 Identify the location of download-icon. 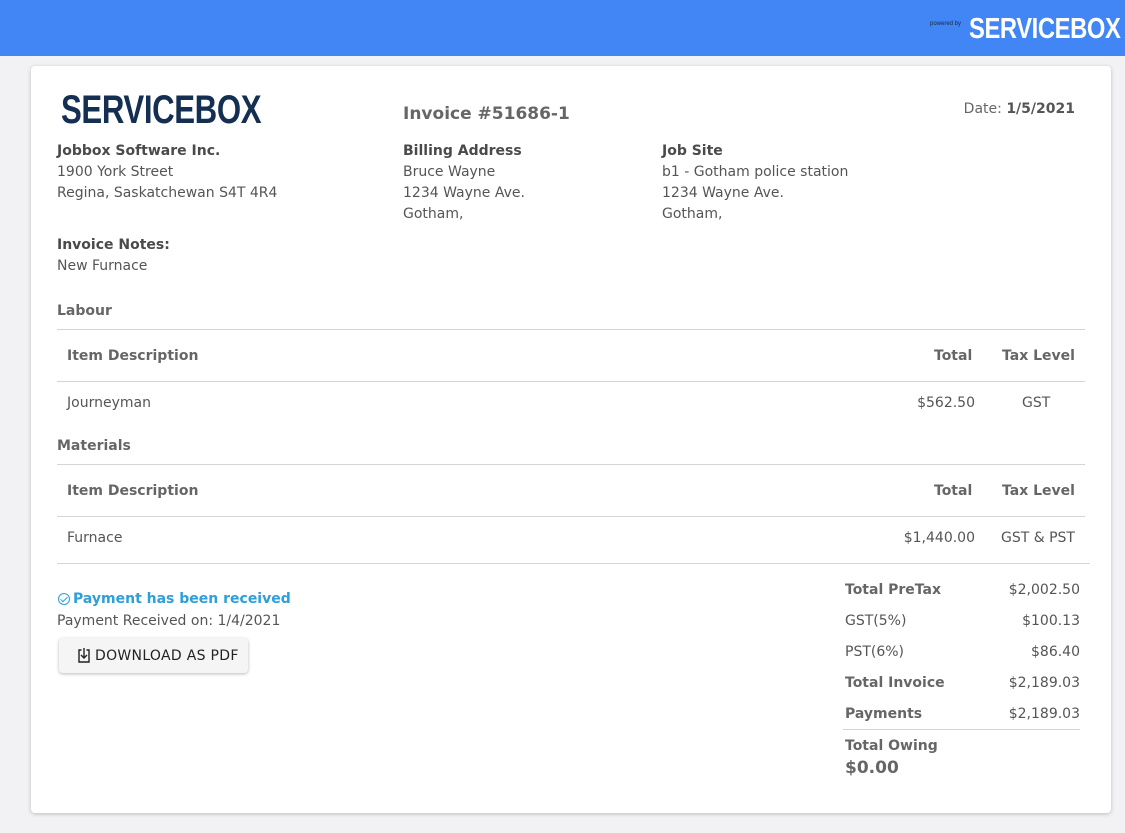
(84, 655).